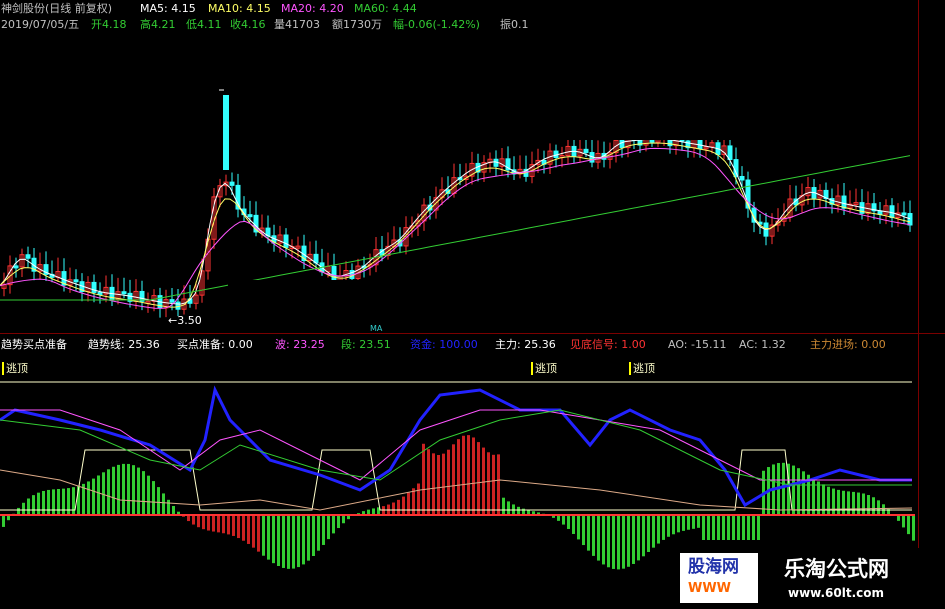 The height and width of the screenshot is (609, 945). Describe the element at coordinates (124, 344) in the screenshot. I see `trend-line-value: 趋势线: 25.36` at that location.